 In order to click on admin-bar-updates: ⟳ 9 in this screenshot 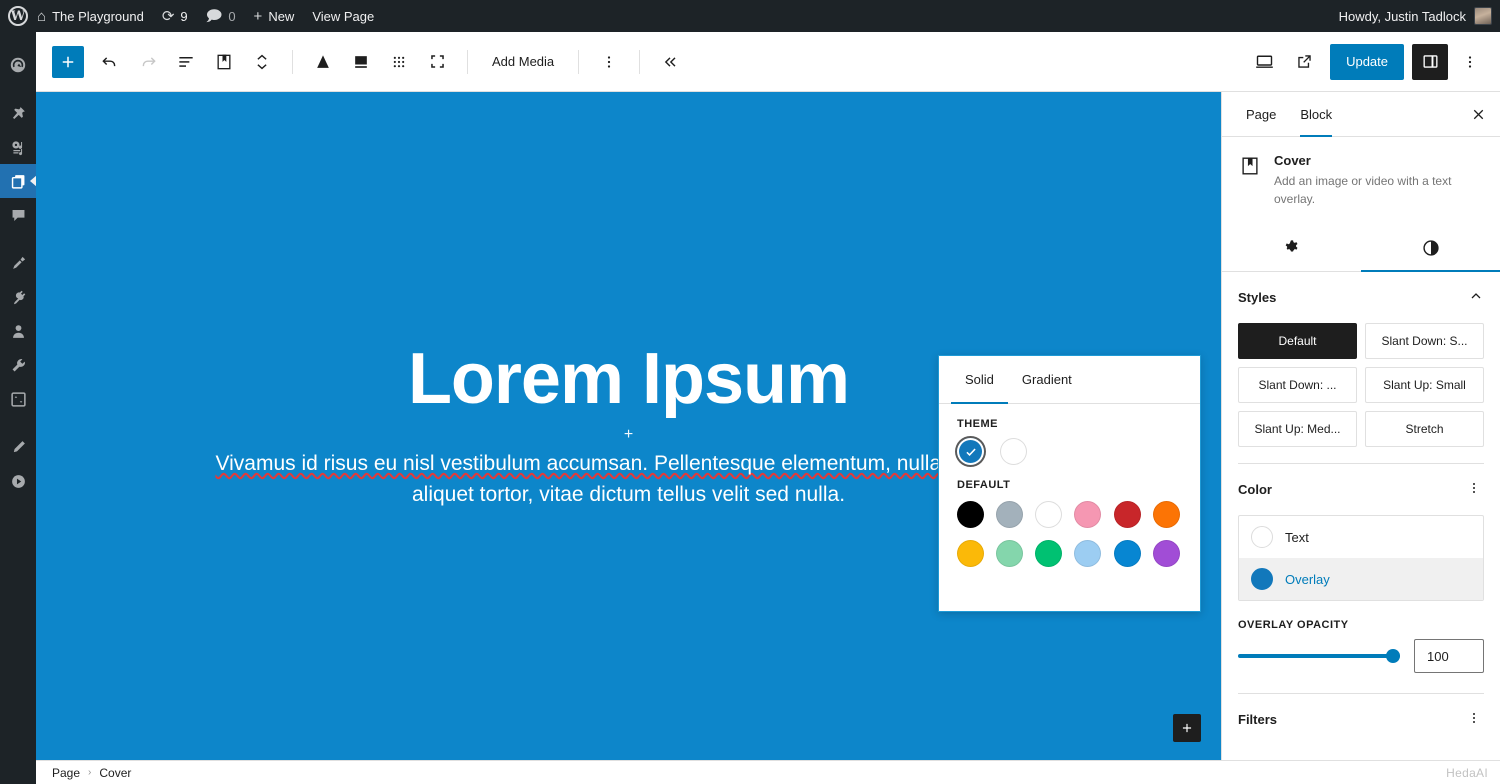, I will do `click(175, 16)`.